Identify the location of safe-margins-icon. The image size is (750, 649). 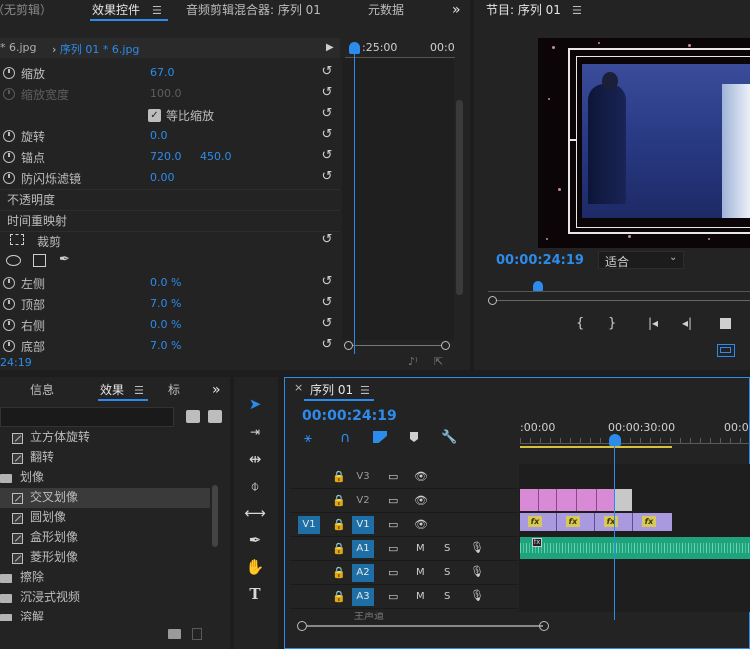
(726, 350).